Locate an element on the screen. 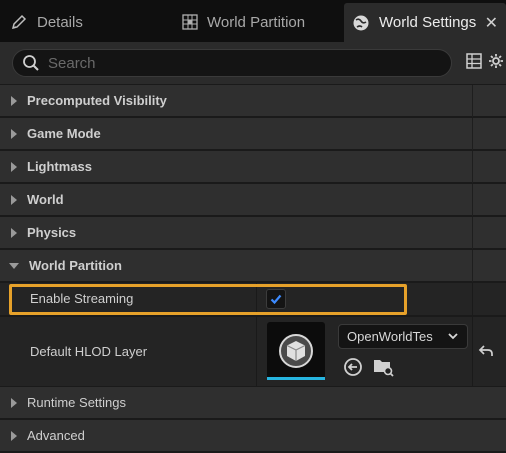 The width and height of the screenshot is (506, 453). close-icon: ✕ is located at coordinates (491, 23).